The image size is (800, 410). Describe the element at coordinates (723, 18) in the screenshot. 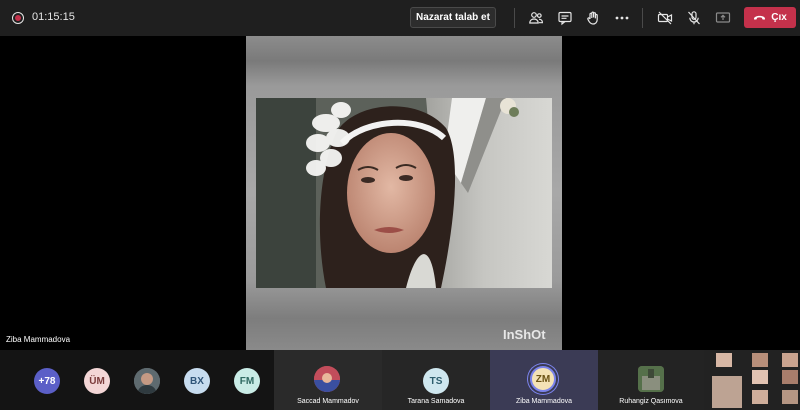

I see `share-screen-icon` at that location.